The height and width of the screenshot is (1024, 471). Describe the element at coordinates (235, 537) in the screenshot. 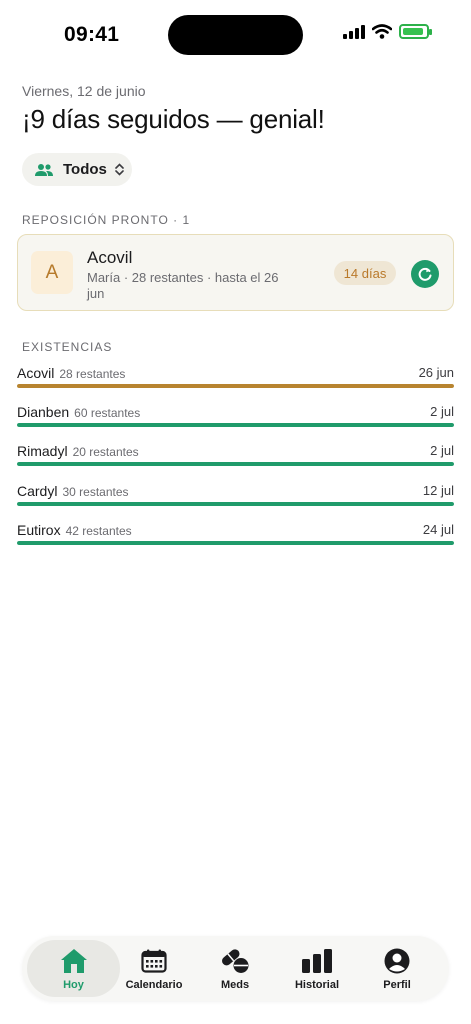

I see `stock-row: Eutirox 42 restantes 24 jul` at that location.